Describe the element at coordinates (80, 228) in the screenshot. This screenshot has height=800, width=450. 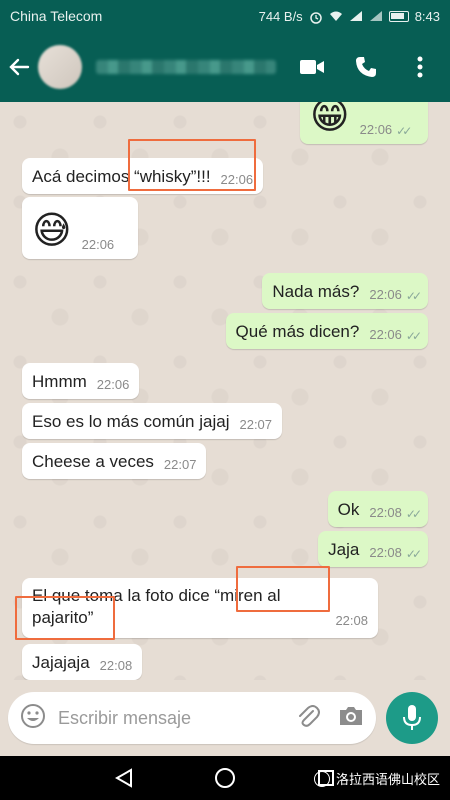
I see `message-bubble-incoming: 😅 22:06` at that location.